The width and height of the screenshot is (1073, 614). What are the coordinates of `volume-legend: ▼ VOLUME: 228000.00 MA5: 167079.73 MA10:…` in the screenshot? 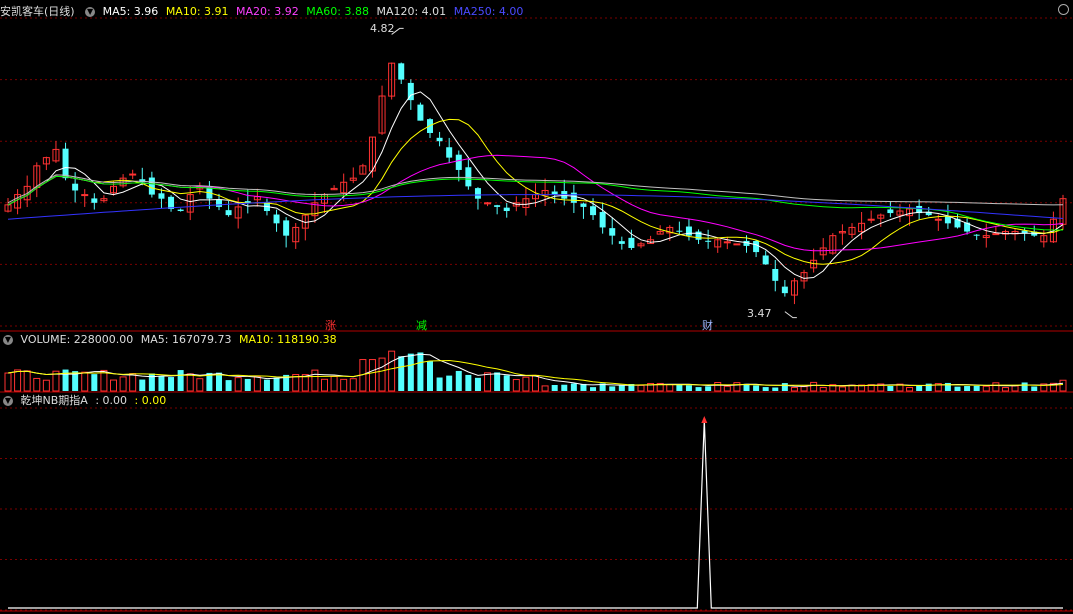 It's located at (170, 340).